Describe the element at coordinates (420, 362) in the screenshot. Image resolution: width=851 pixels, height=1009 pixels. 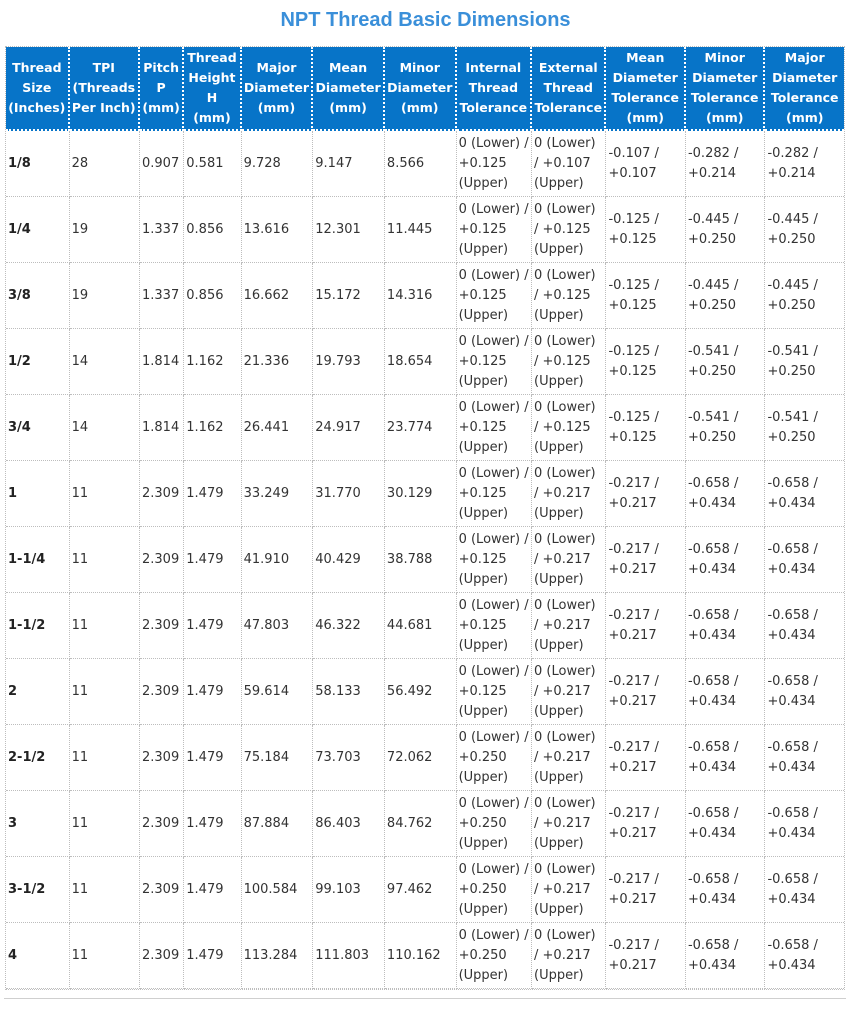
I see `cell-minor-diameter: 18.654` at that location.